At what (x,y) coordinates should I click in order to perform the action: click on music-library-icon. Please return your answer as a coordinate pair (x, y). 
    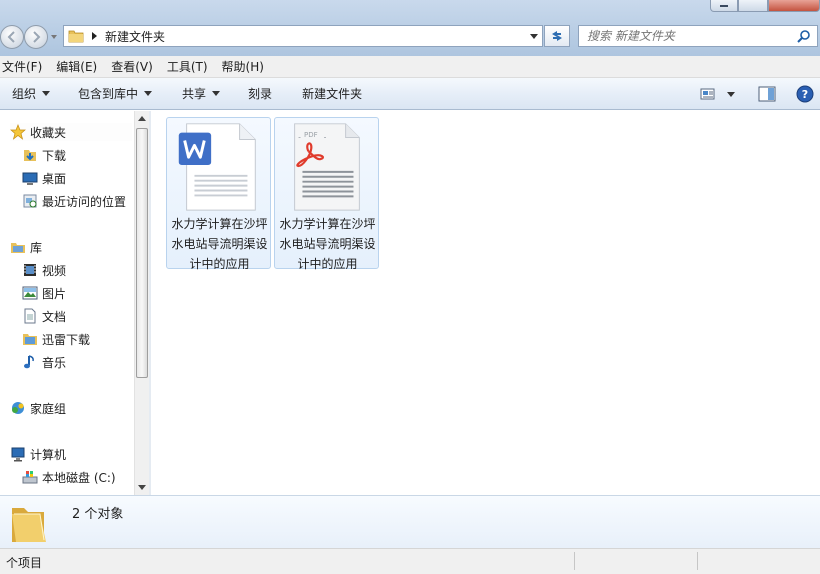
    Looking at the image, I should click on (29, 362).